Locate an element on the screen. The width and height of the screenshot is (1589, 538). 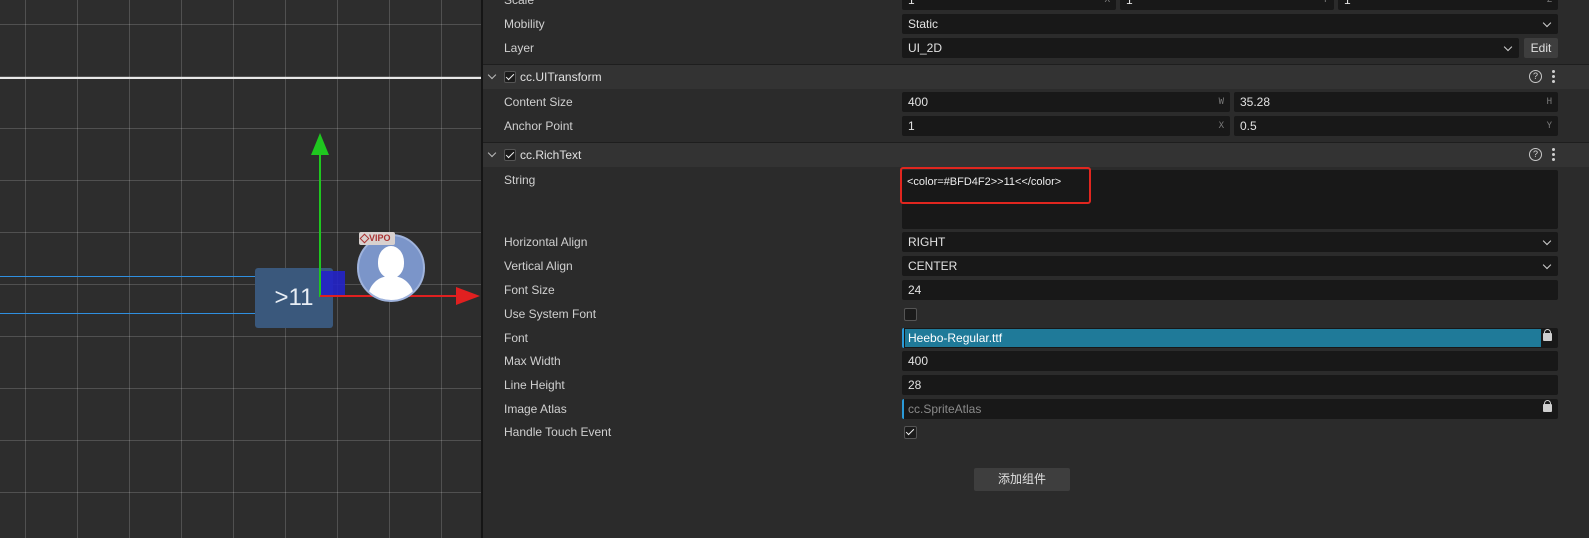
max-width-row: Max Width 400 is located at coordinates (1036, 361).